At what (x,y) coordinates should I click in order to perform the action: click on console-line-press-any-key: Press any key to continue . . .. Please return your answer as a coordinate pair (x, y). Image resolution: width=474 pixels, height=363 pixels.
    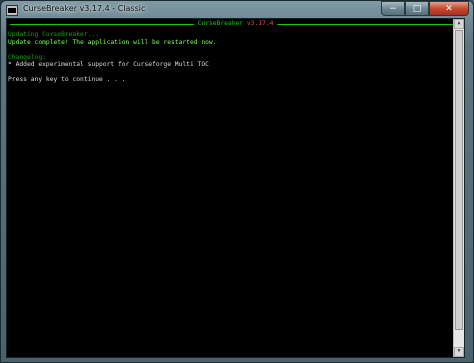
    Looking at the image, I should click on (67, 79).